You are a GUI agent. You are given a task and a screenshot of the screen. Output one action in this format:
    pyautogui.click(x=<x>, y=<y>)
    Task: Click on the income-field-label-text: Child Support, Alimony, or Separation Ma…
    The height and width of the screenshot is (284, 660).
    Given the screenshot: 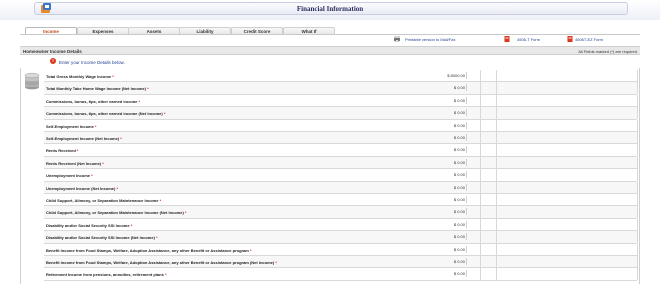 What is the action you would take?
    pyautogui.click(x=115, y=213)
    